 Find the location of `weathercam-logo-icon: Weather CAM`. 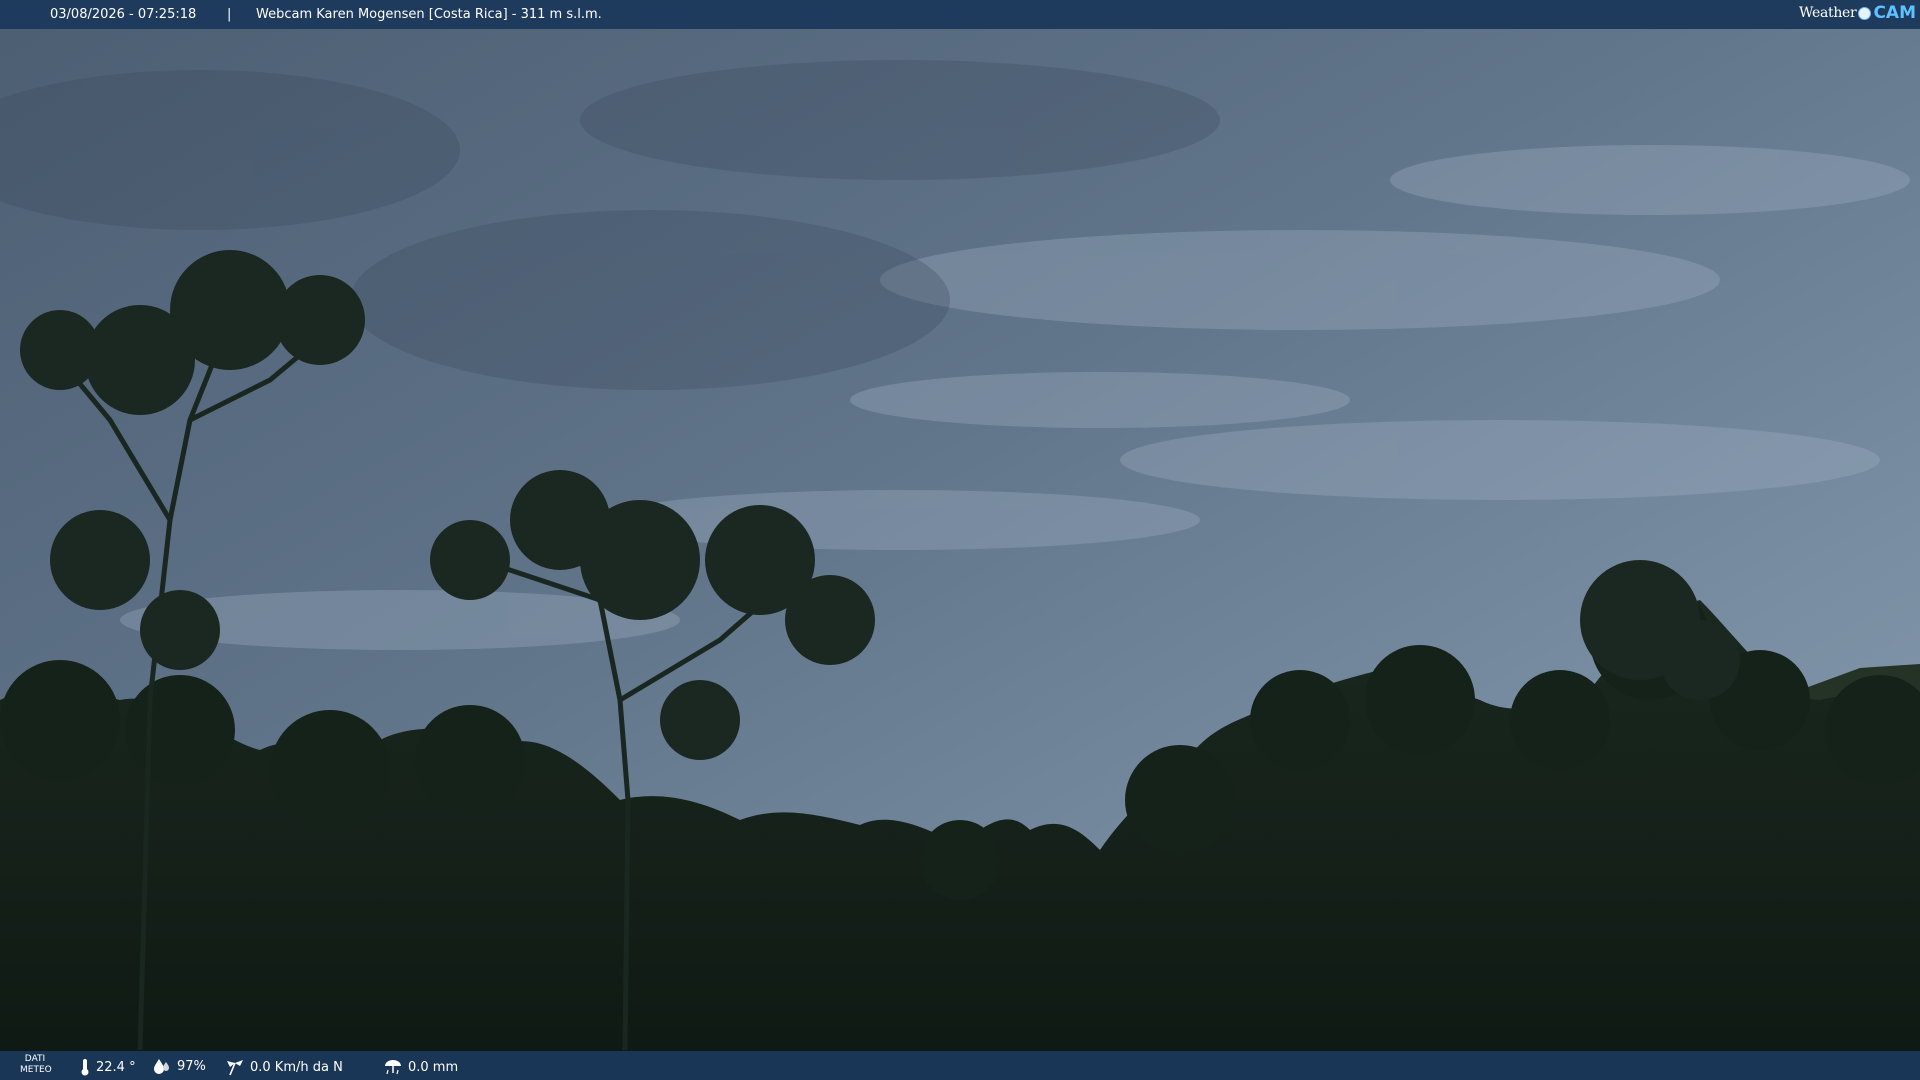

weathercam-logo-icon: Weather CAM is located at coordinates (1857, 13).